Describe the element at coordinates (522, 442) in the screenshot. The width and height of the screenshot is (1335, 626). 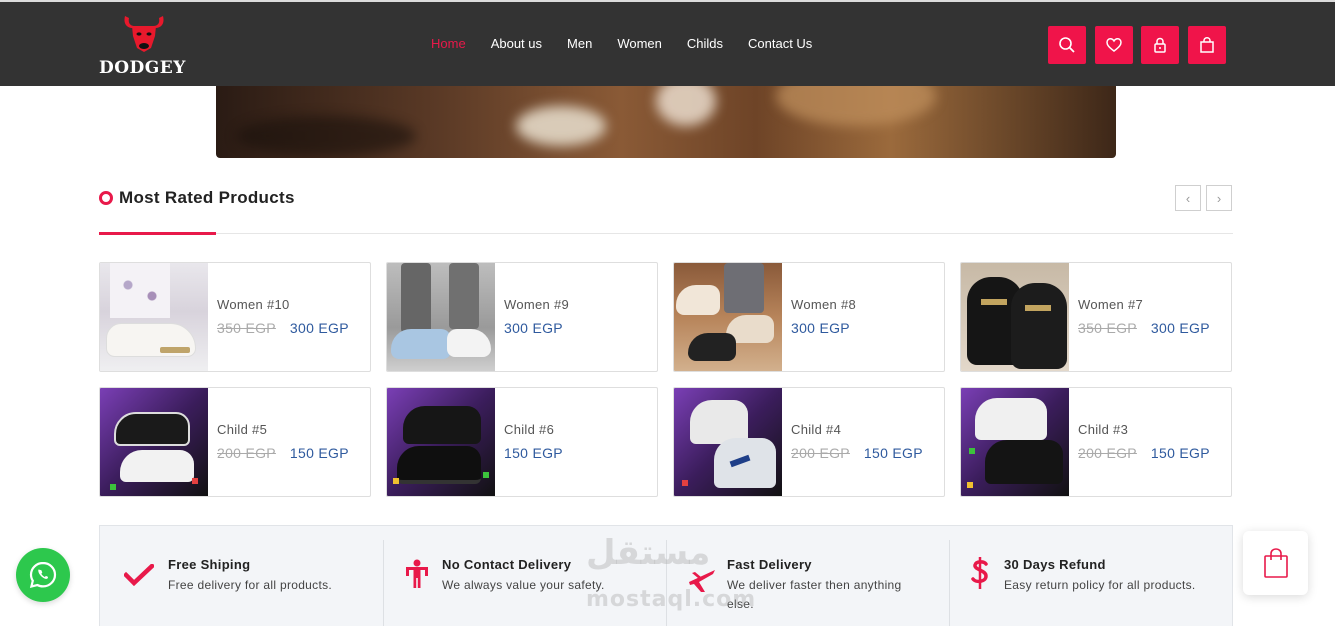
I see `product-card: Child #6 150 EGP` at that location.